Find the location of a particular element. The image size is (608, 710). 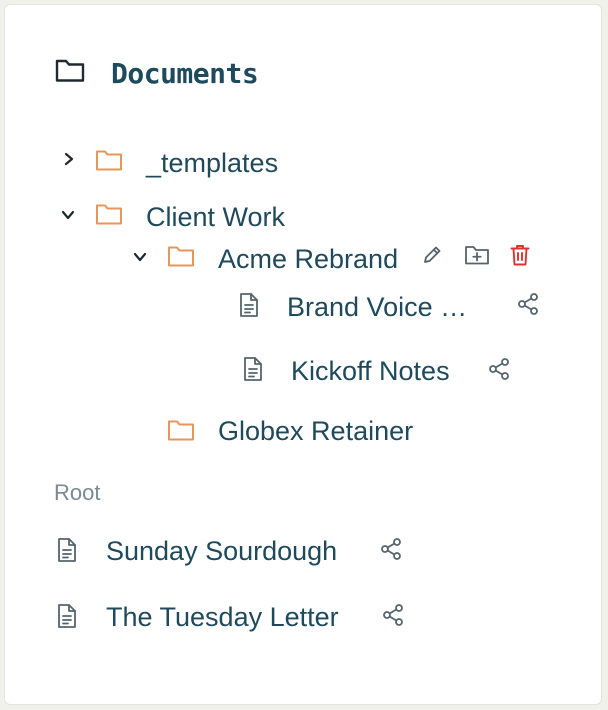

page-title: Documents is located at coordinates (185, 73).